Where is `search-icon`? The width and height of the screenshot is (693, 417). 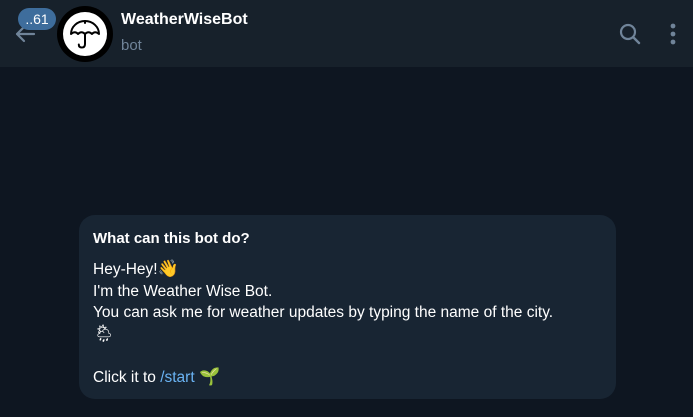 search-icon is located at coordinates (630, 34).